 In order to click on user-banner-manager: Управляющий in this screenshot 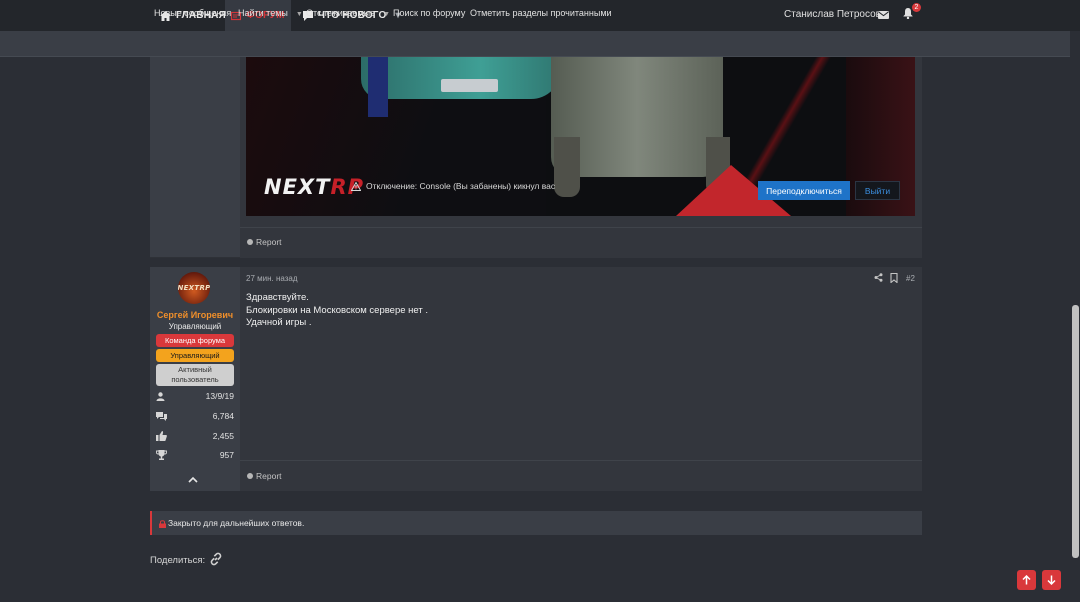, I will do `click(195, 355)`.